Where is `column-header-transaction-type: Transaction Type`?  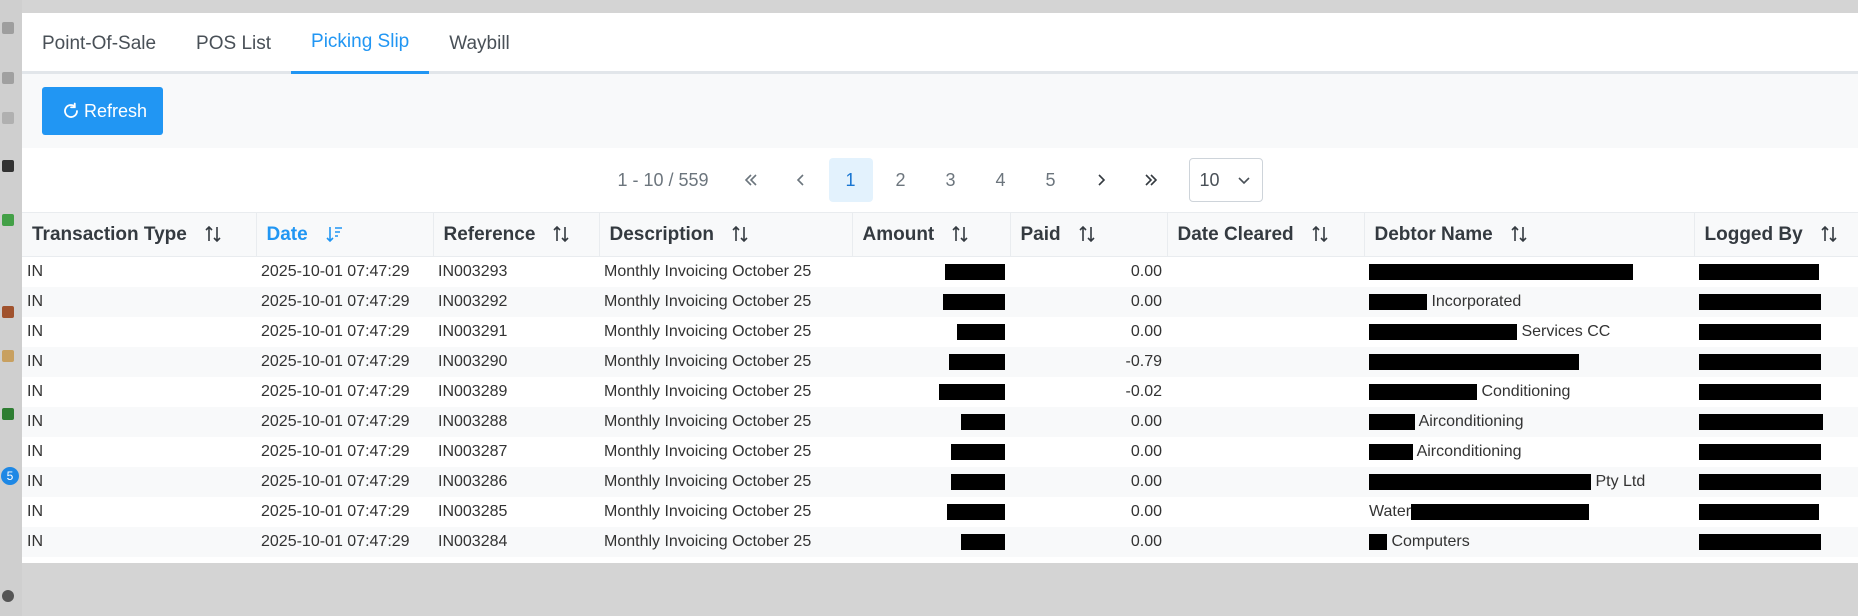 column-header-transaction-type: Transaction Type is located at coordinates (139, 234).